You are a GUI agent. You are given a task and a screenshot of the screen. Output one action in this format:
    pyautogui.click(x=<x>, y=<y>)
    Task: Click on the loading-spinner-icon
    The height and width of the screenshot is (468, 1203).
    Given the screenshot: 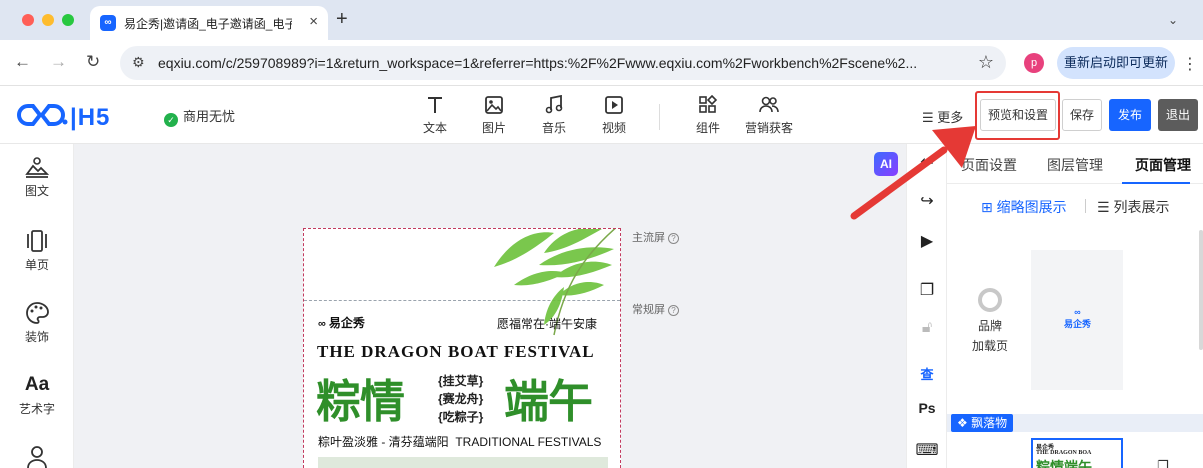 What is the action you would take?
    pyautogui.click(x=990, y=300)
    